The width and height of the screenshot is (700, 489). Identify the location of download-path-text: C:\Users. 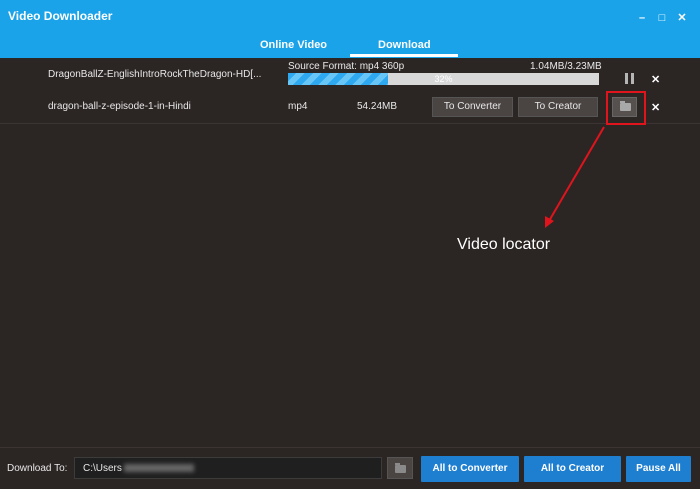
(138, 468).